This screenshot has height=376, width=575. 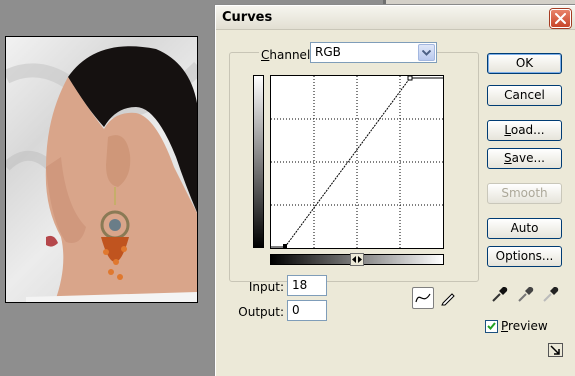 I want to click on output-label: Output:, so click(x=261, y=312).